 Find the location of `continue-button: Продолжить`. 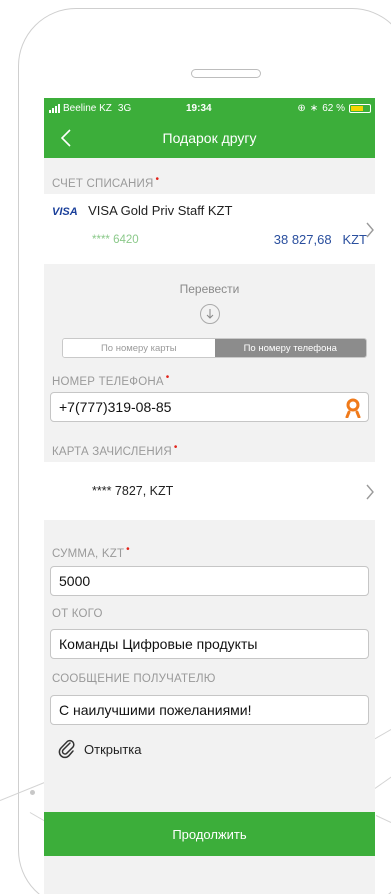

continue-button: Продолжить is located at coordinates (209, 834).